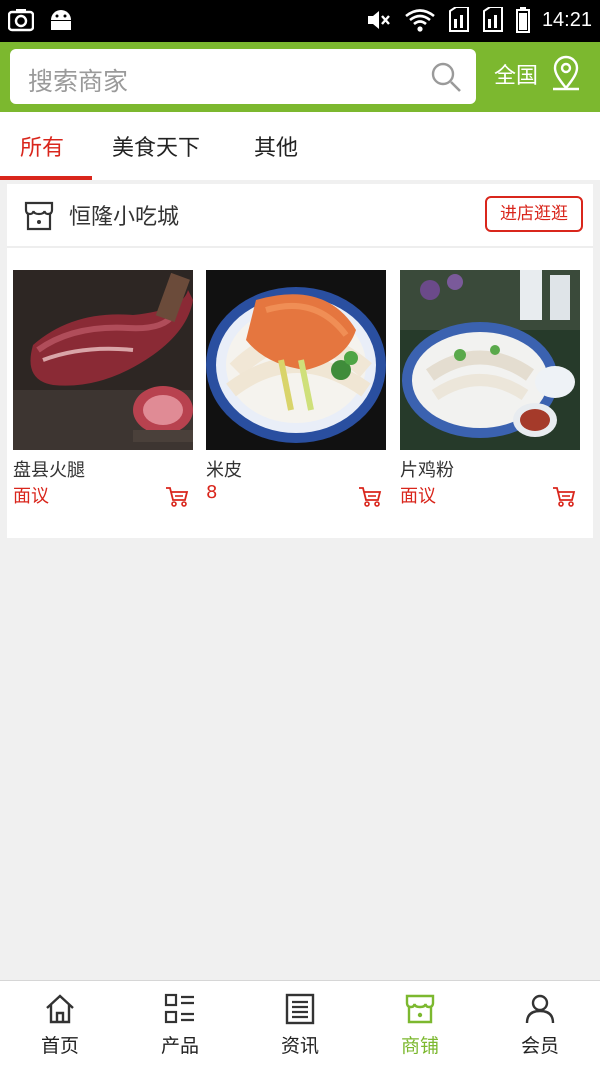 Image resolution: width=600 pixels, height=1067 pixels. What do you see at coordinates (41, 20) in the screenshot?
I see `status-left` at bounding box center [41, 20].